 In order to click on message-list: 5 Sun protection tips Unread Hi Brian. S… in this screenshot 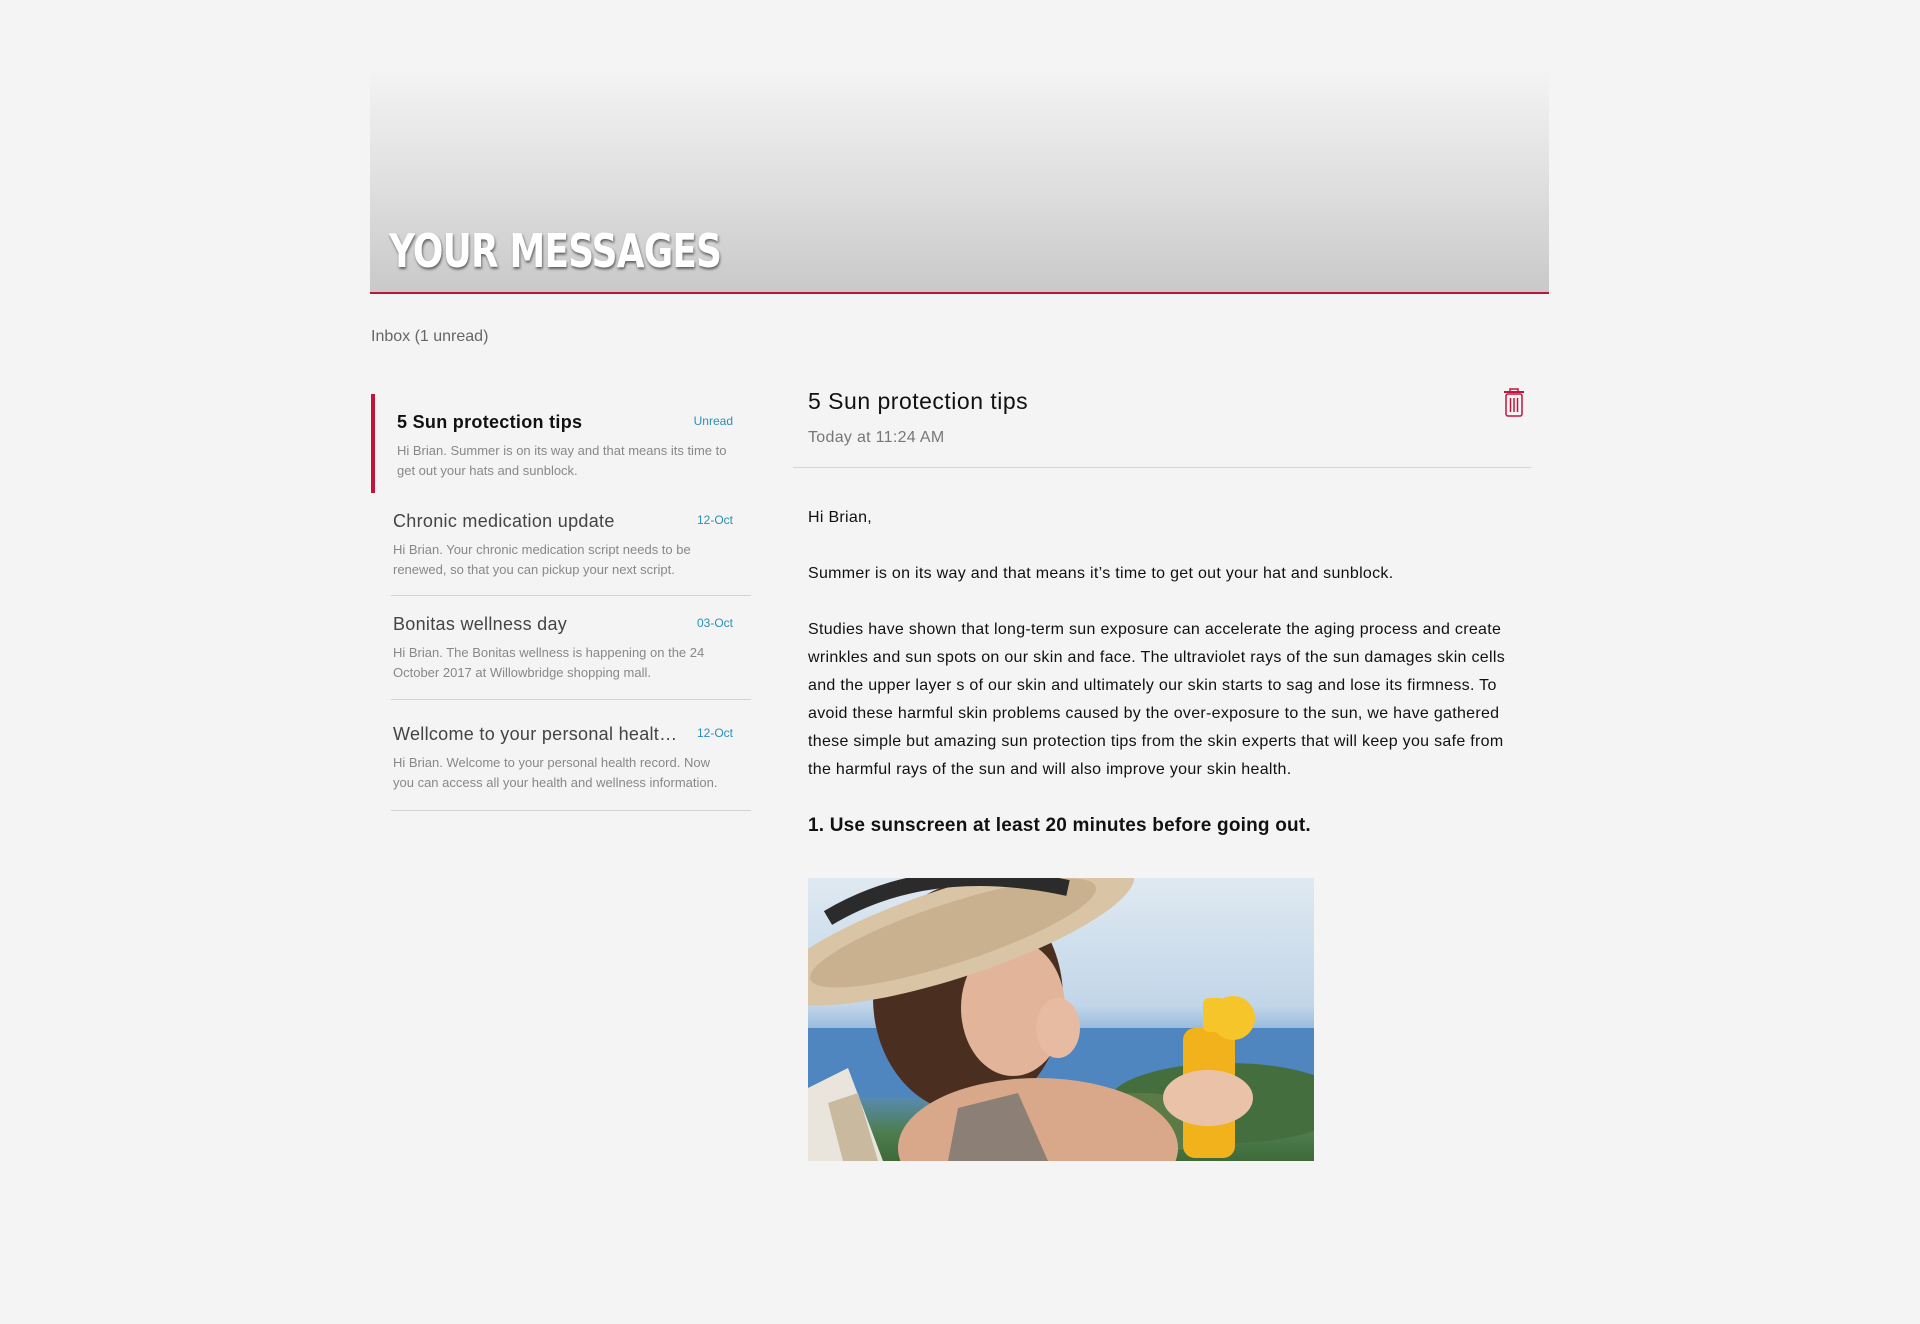, I will do `click(561, 602)`.